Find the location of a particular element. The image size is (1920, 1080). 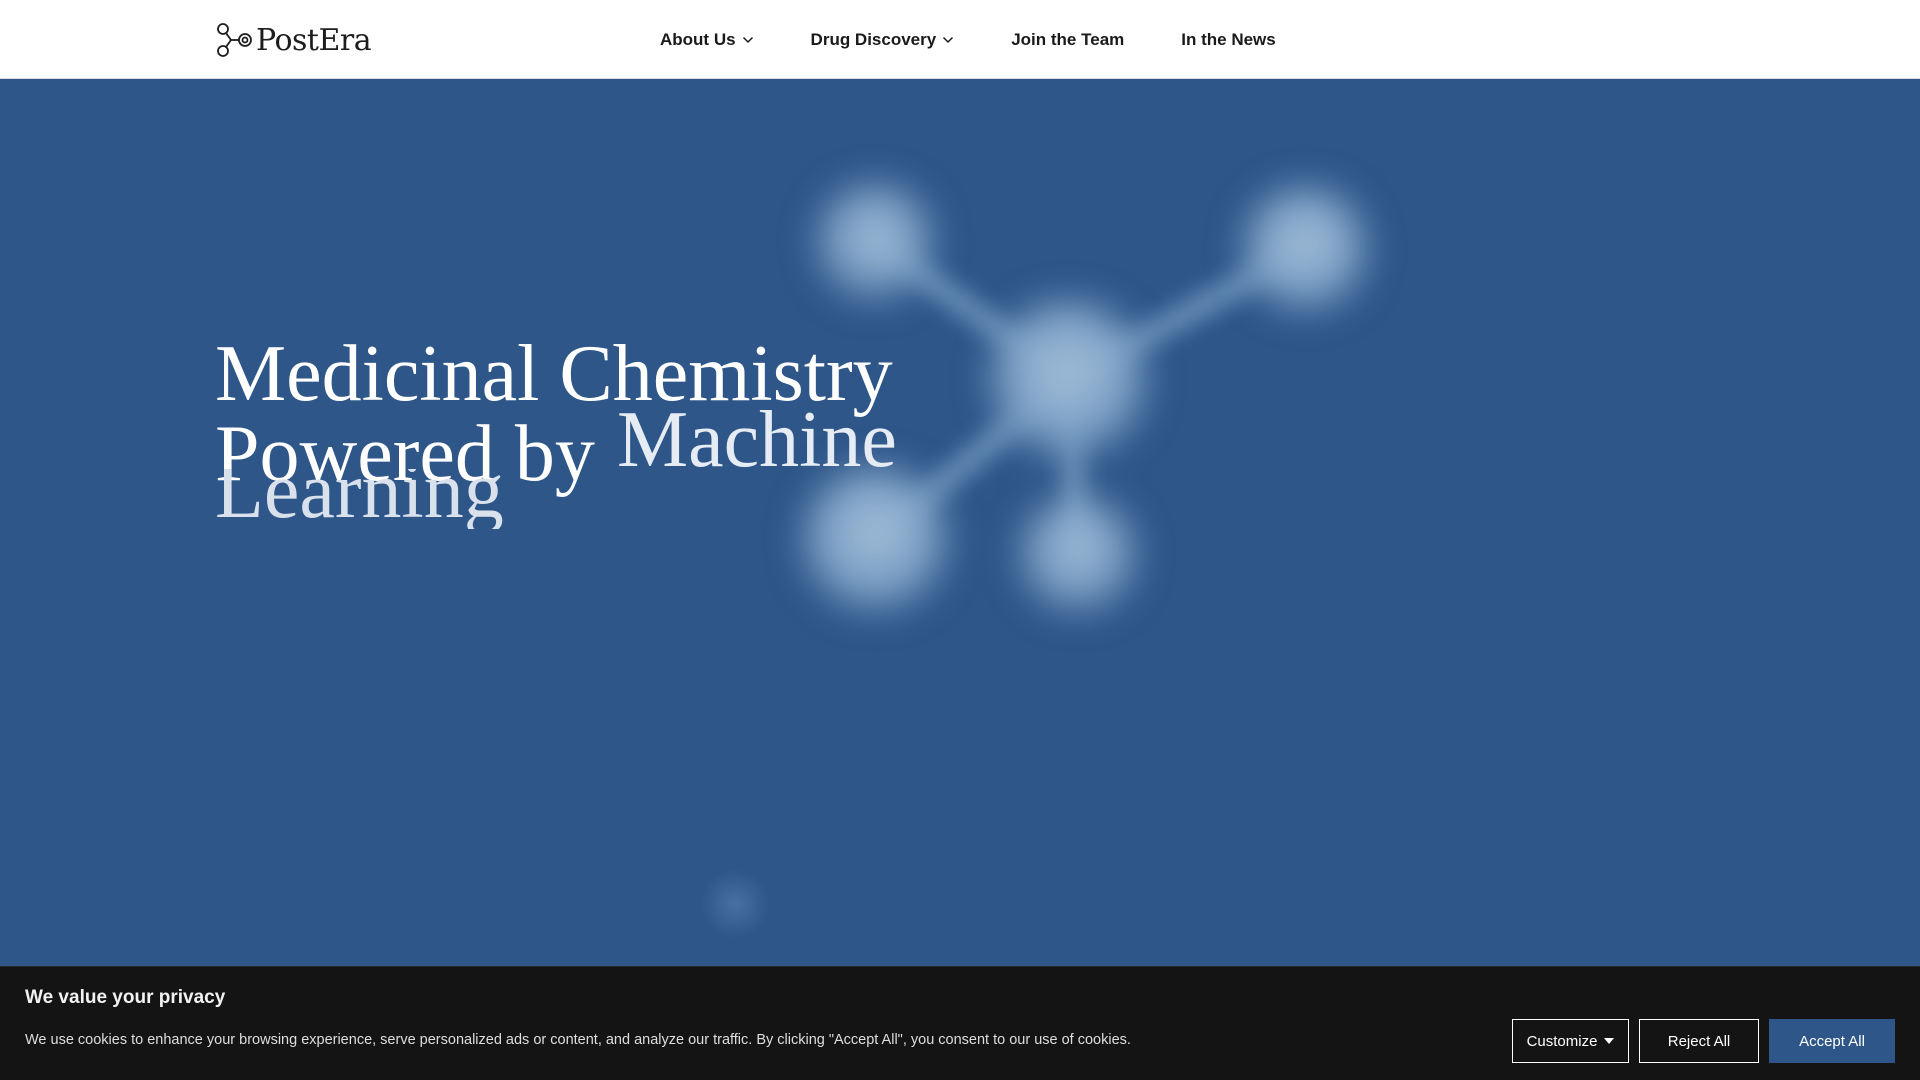

customize-label: Customize is located at coordinates (1562, 1041).